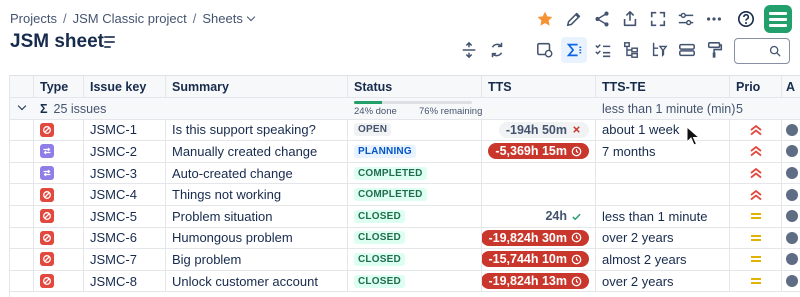  What do you see at coordinates (714, 19) in the screenshot?
I see `more-icon` at bounding box center [714, 19].